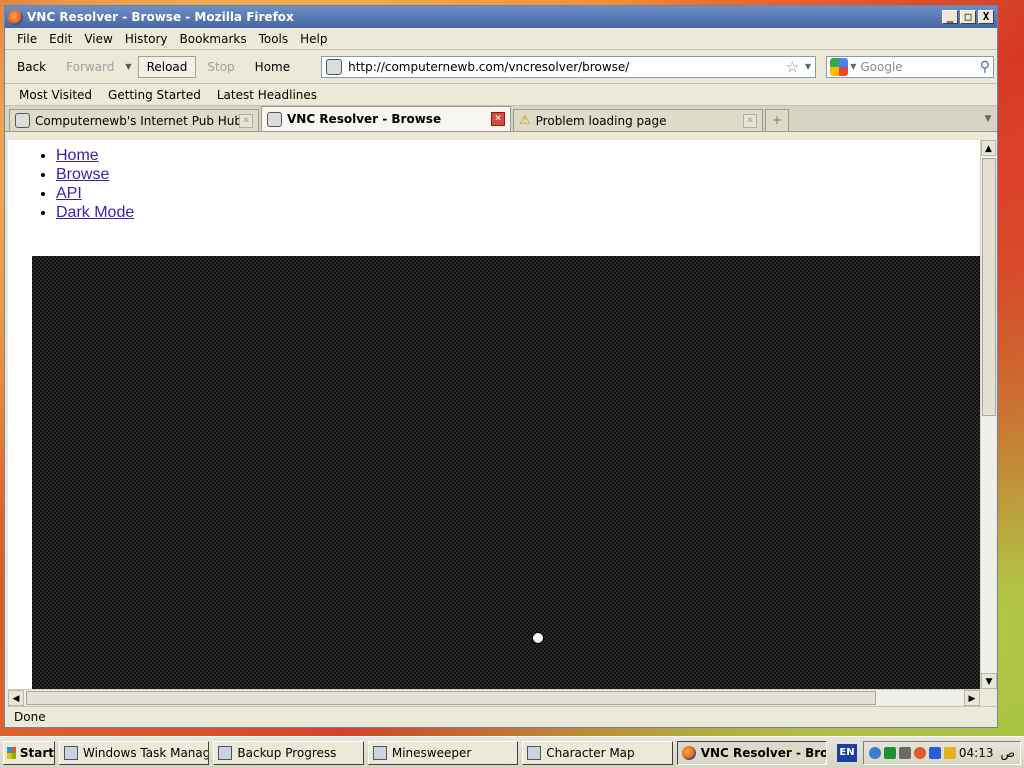 The image size is (1024, 768). I want to click on minimize-button: _, so click(950, 17).